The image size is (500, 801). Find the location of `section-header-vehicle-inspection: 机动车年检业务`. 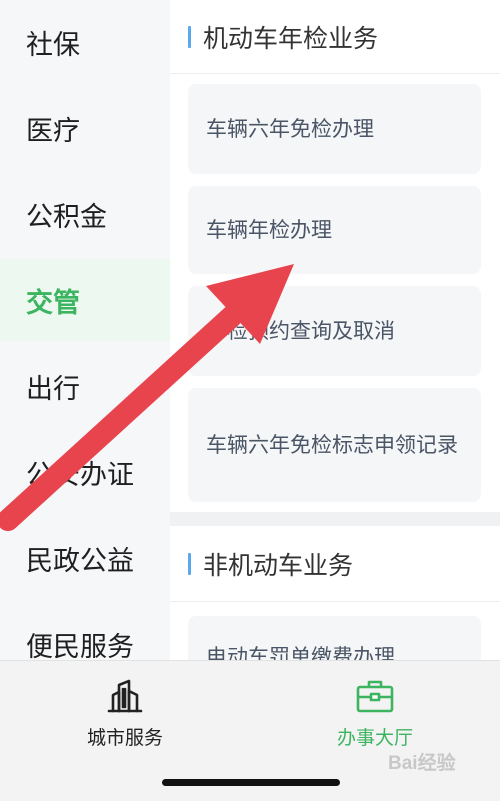

section-header-vehicle-inspection: 机动车年检业务 is located at coordinates (335, 37).